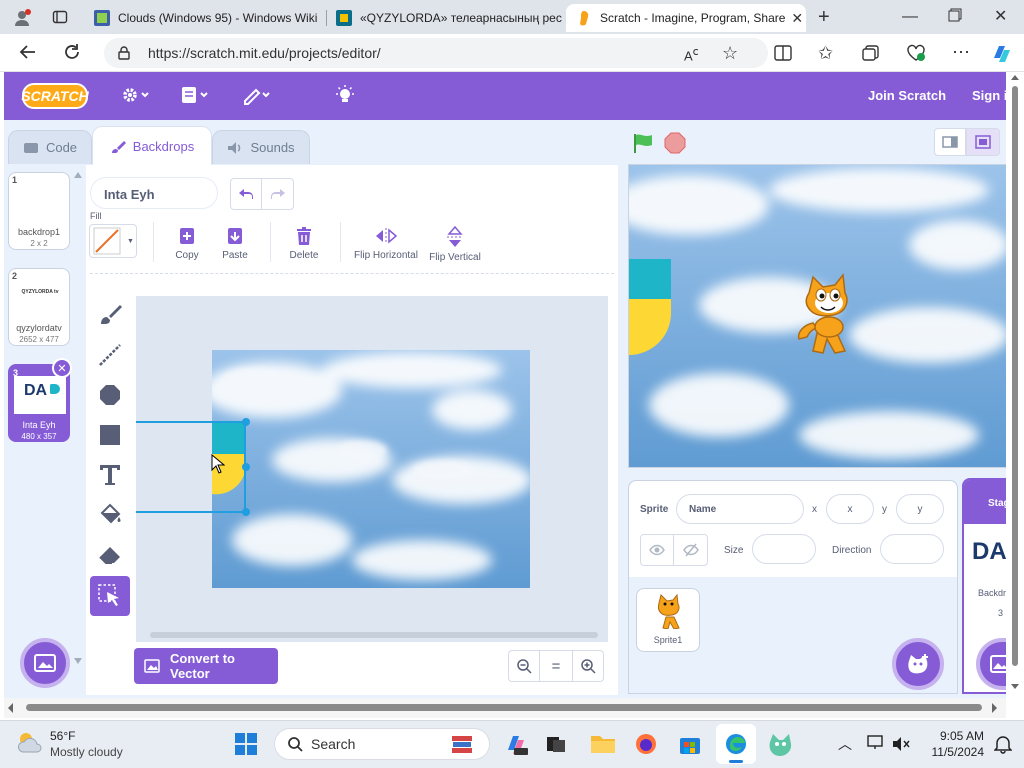  I want to click on sprite-name-input: Name, so click(740, 509).